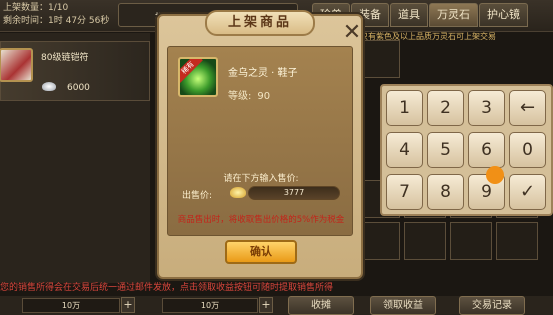  Describe the element at coordinates (128, 305) in the screenshot. I see `plus-button-1: +` at that location.